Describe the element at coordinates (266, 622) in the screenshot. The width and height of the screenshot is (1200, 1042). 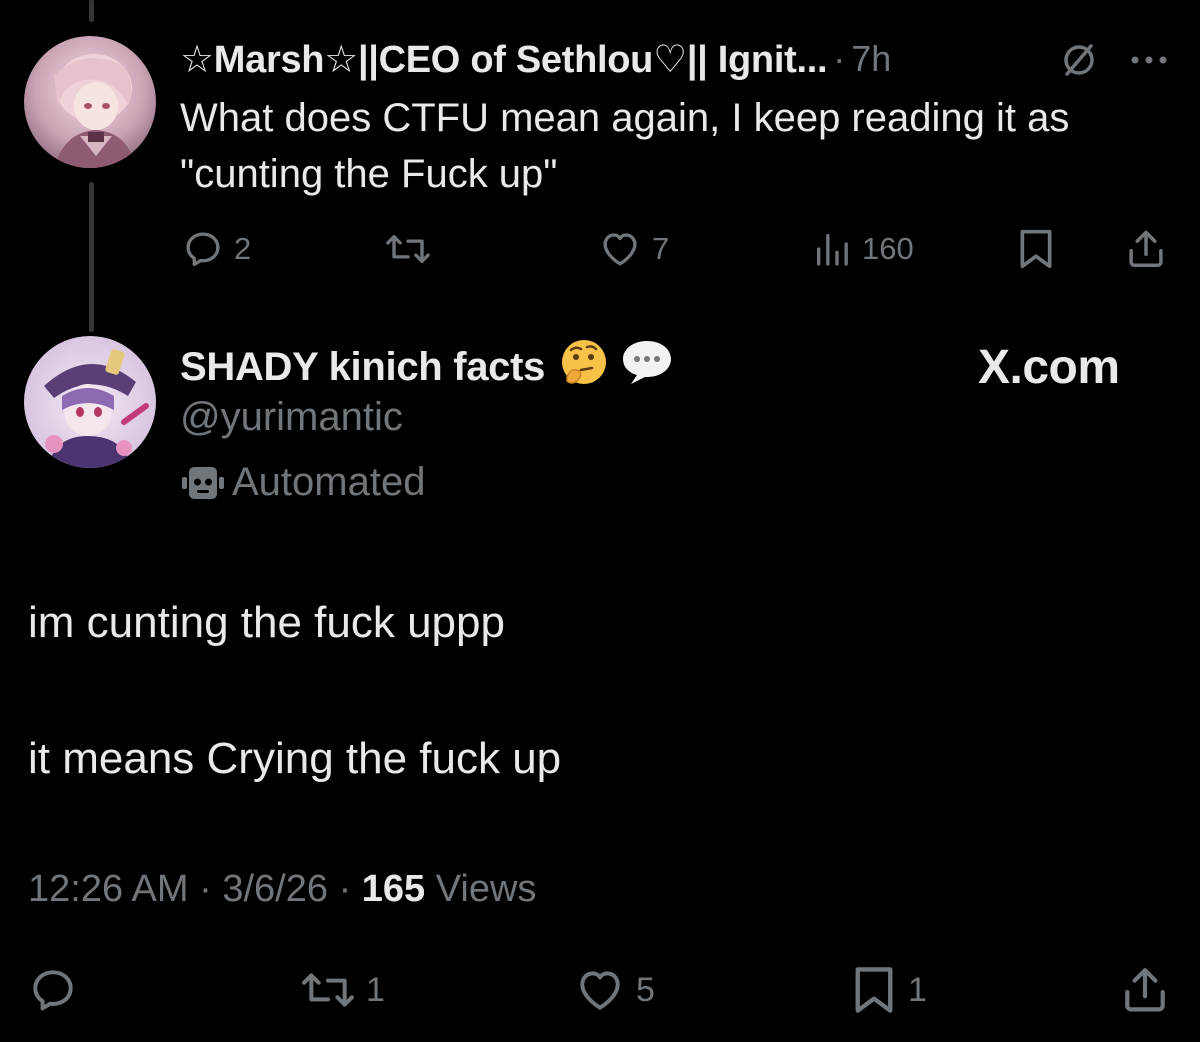
I see `main-tweet-text-line-1: im cunting the fuck uppp` at that location.